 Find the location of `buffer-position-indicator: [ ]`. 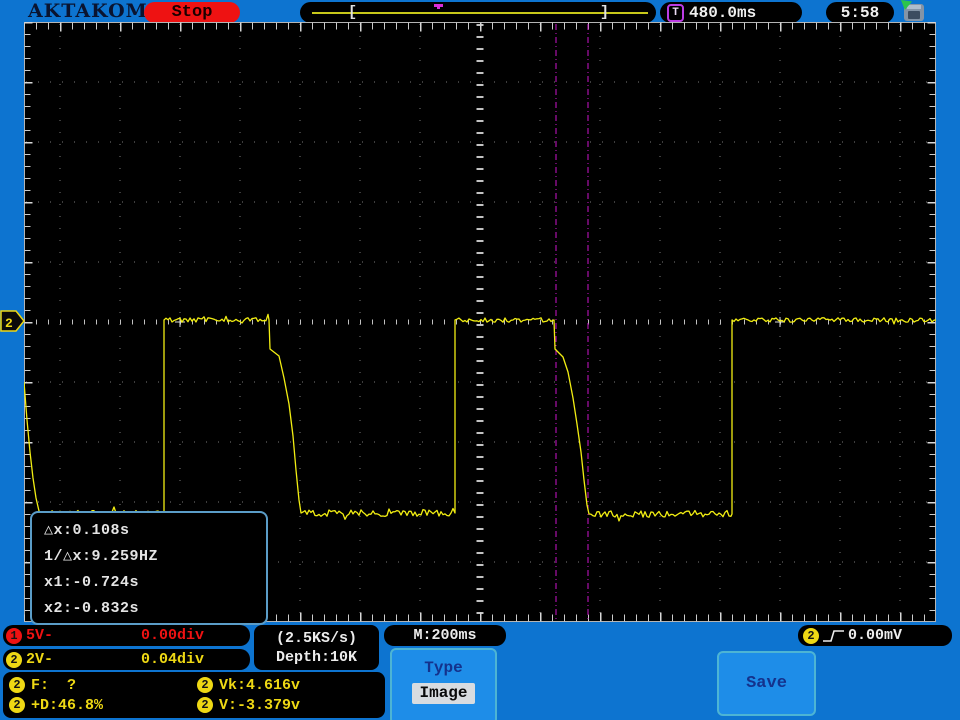

buffer-position-indicator: [ ] is located at coordinates (478, 12).